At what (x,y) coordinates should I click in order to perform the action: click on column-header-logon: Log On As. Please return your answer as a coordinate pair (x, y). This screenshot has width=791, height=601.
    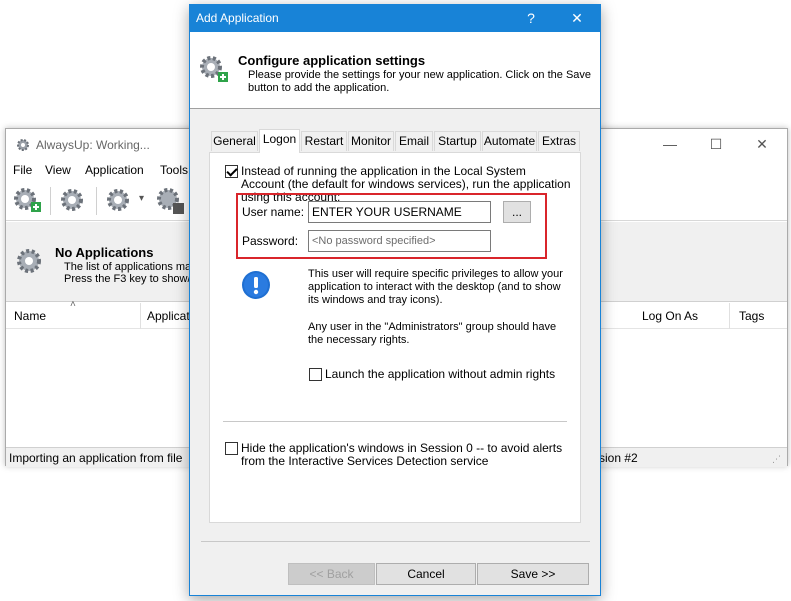
    Looking at the image, I should click on (670, 316).